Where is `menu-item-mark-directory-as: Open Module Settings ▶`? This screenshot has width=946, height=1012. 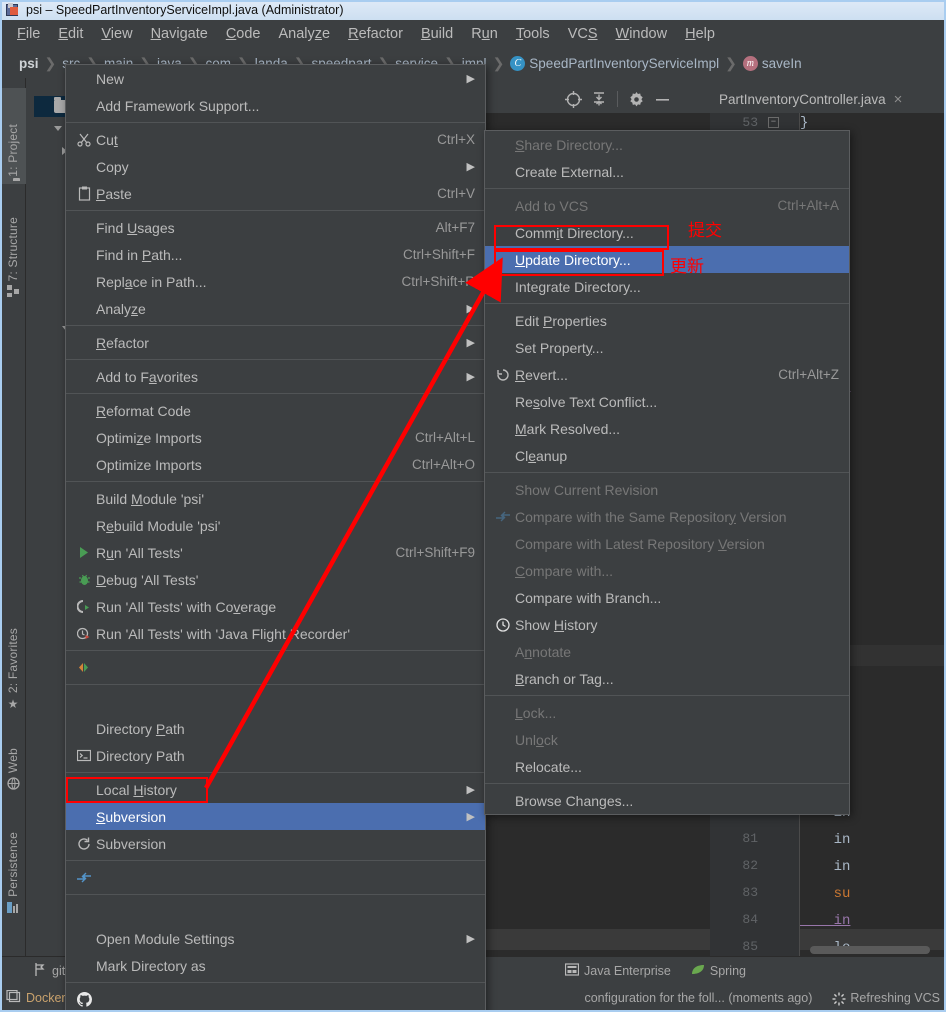 menu-item-mark-directory-as: Open Module Settings ▶ is located at coordinates (275, 938).